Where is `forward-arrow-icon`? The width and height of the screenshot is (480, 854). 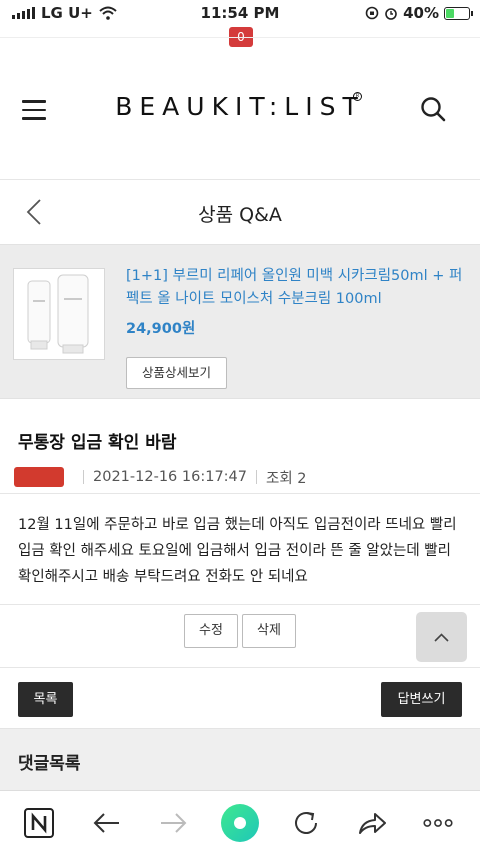 forward-arrow-icon is located at coordinates (173, 823).